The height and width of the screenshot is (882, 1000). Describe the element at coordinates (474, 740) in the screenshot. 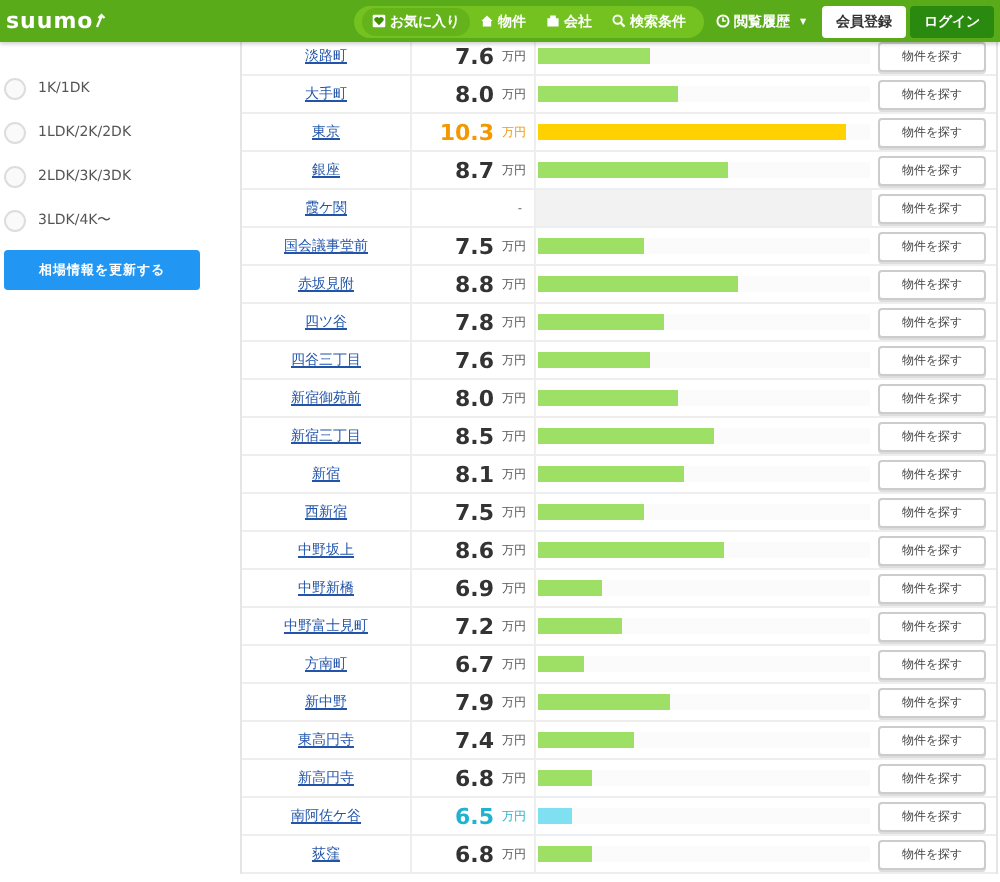

I see `rent-price: 7.4` at that location.